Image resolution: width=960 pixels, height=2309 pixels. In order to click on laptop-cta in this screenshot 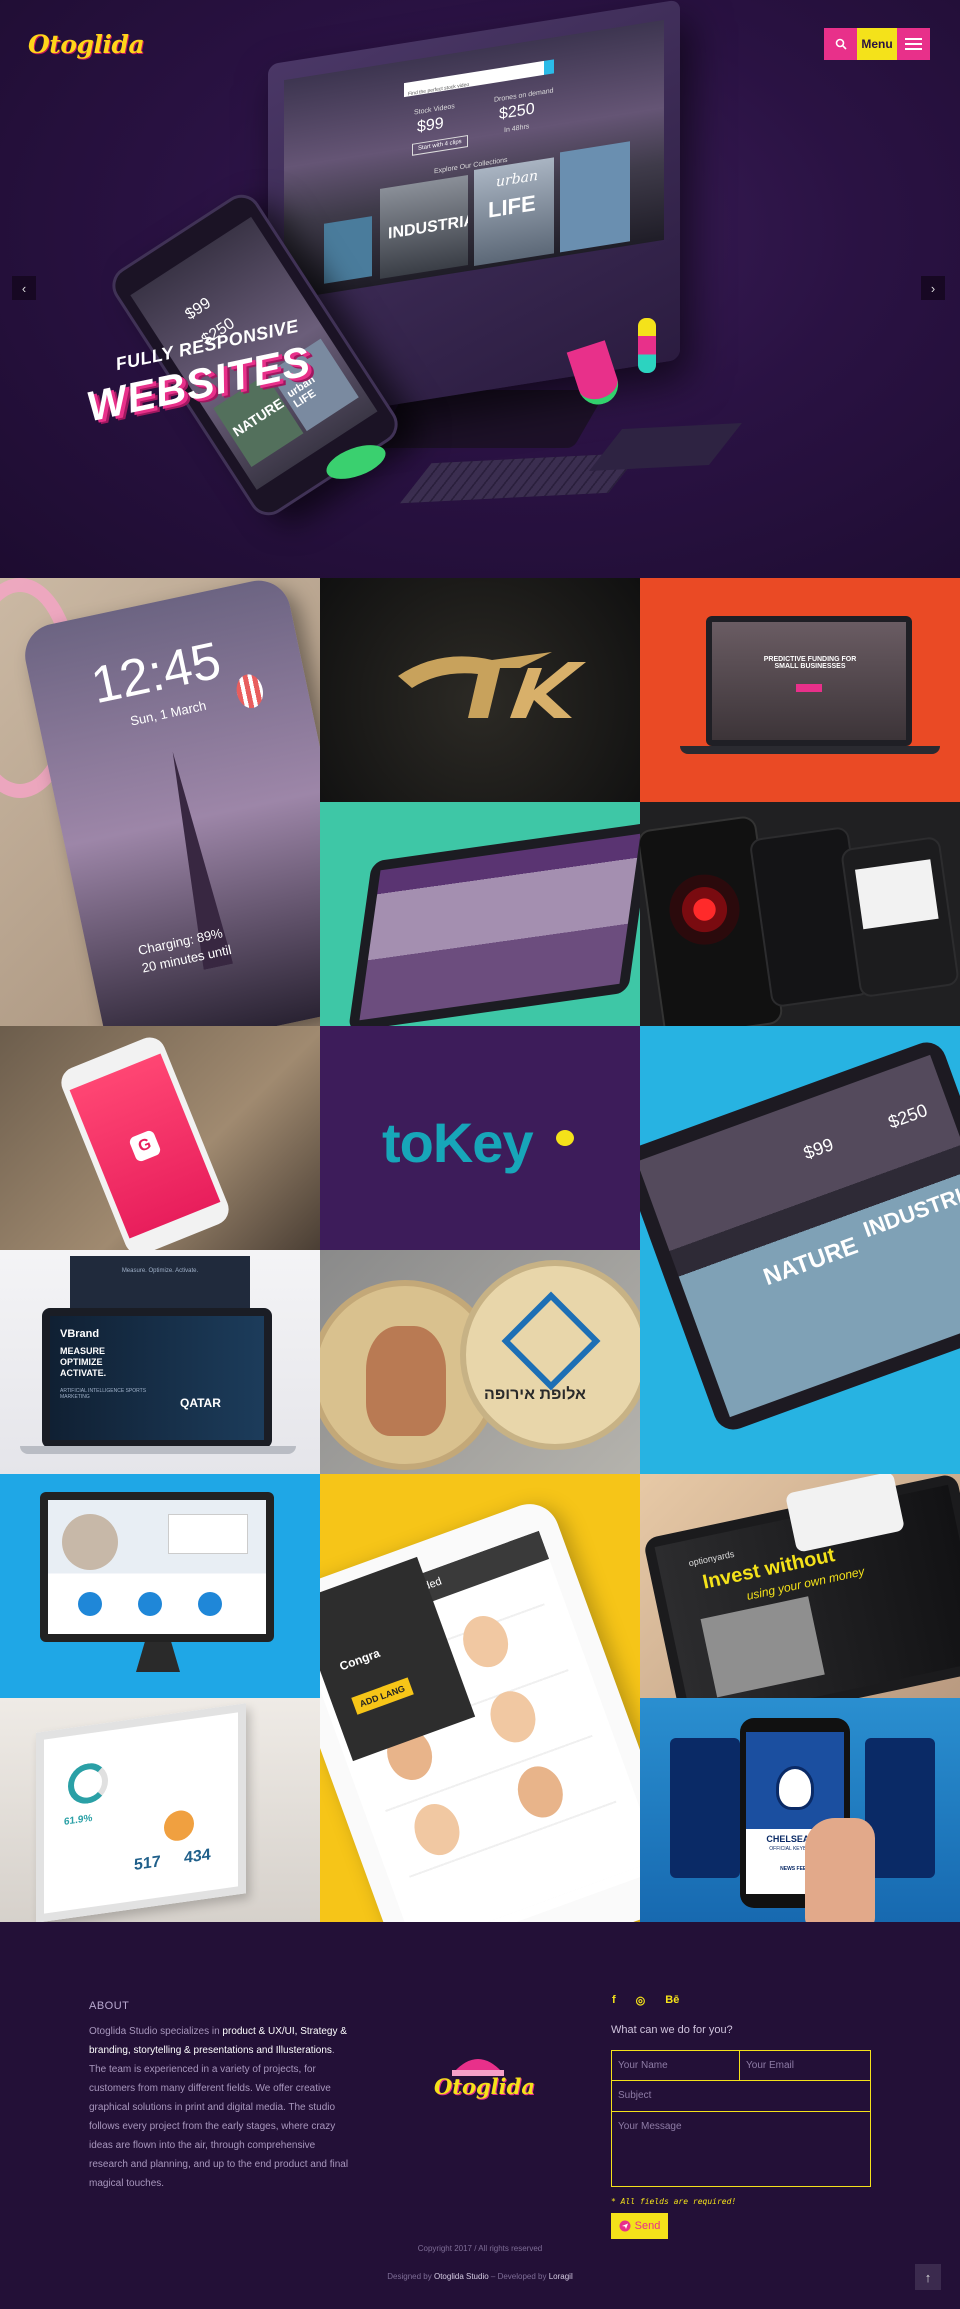, I will do `click(809, 688)`.